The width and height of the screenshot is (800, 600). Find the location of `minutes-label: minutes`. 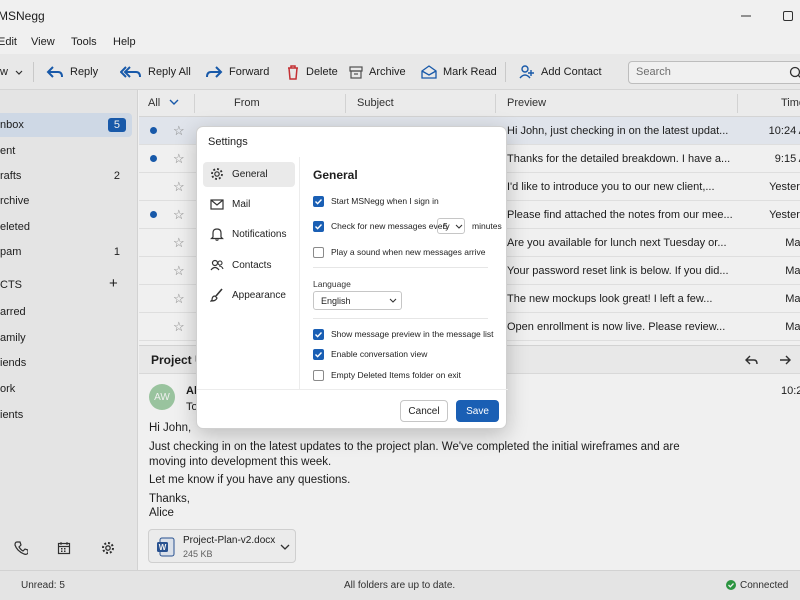

minutes-label: minutes is located at coordinates (487, 226).